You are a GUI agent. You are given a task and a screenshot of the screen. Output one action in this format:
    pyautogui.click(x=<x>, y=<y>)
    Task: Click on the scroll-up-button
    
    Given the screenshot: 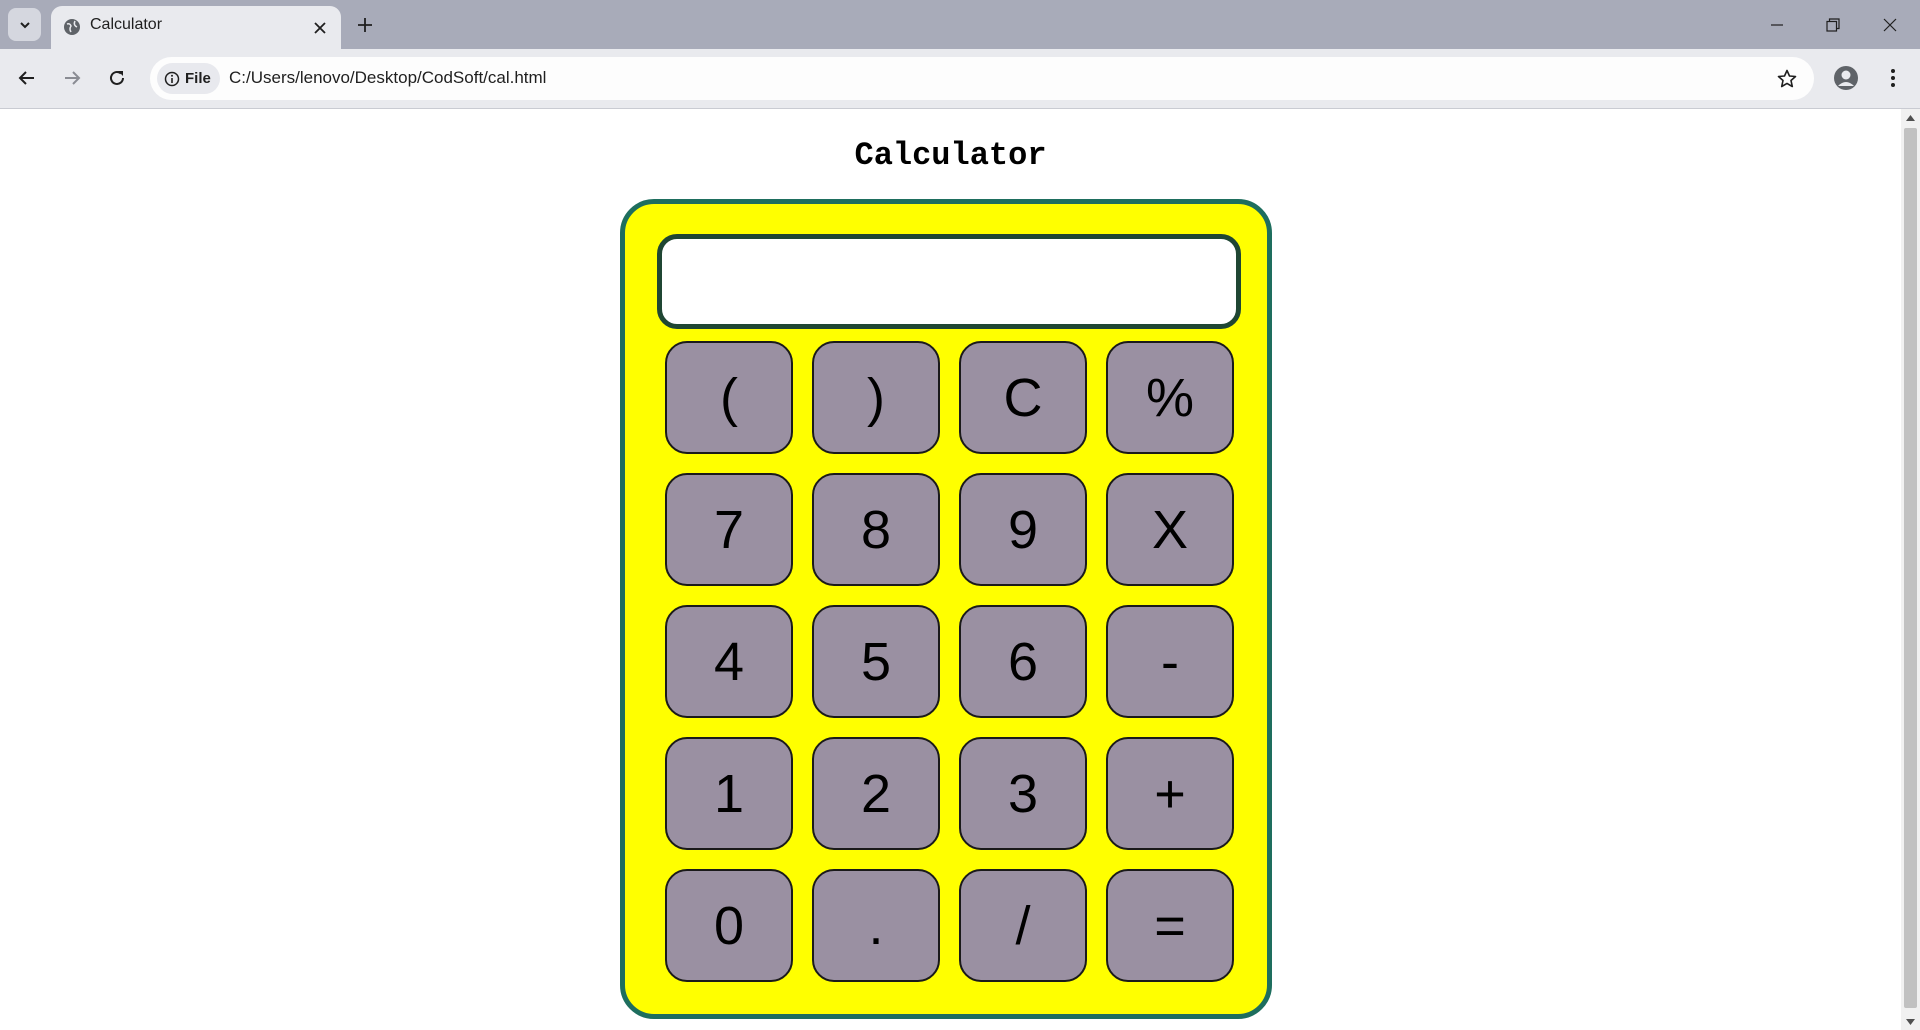 What is the action you would take?
    pyautogui.click(x=1910, y=117)
    